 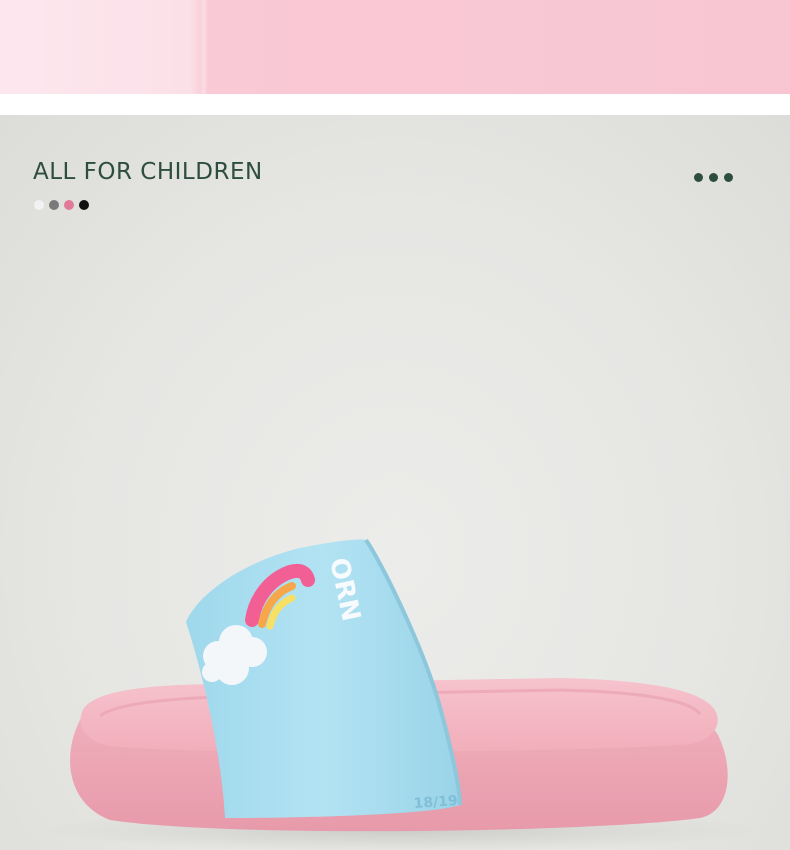 I want to click on section-title: ALL FOR CHILDREN, so click(x=148, y=172).